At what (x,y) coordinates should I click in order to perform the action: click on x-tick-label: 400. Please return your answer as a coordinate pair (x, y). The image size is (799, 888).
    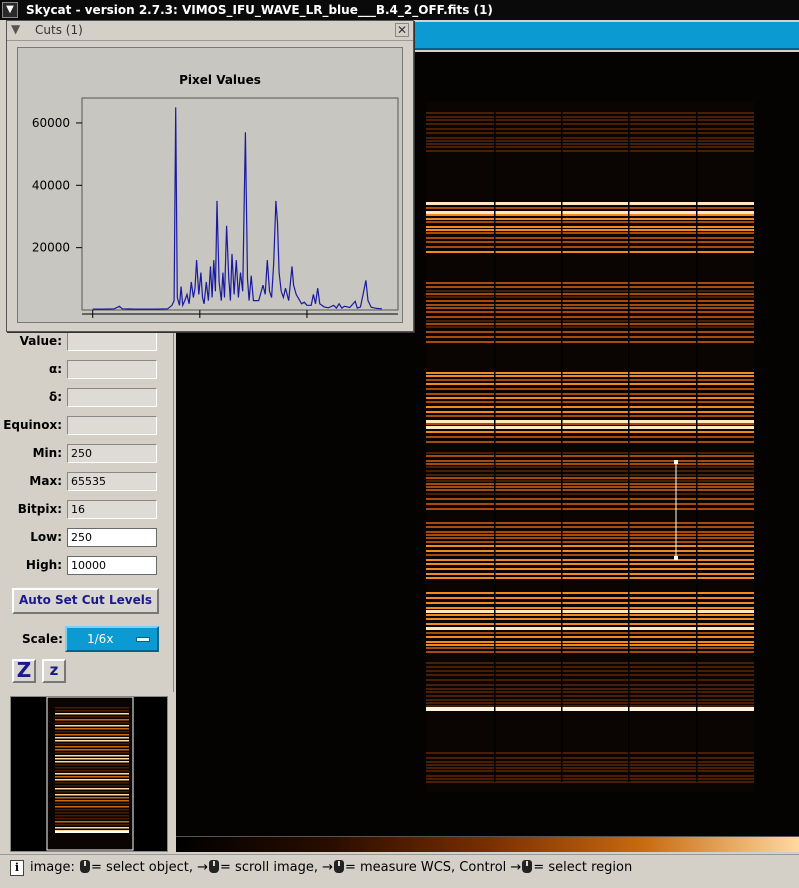
    Looking at the image, I should click on (306, 323).